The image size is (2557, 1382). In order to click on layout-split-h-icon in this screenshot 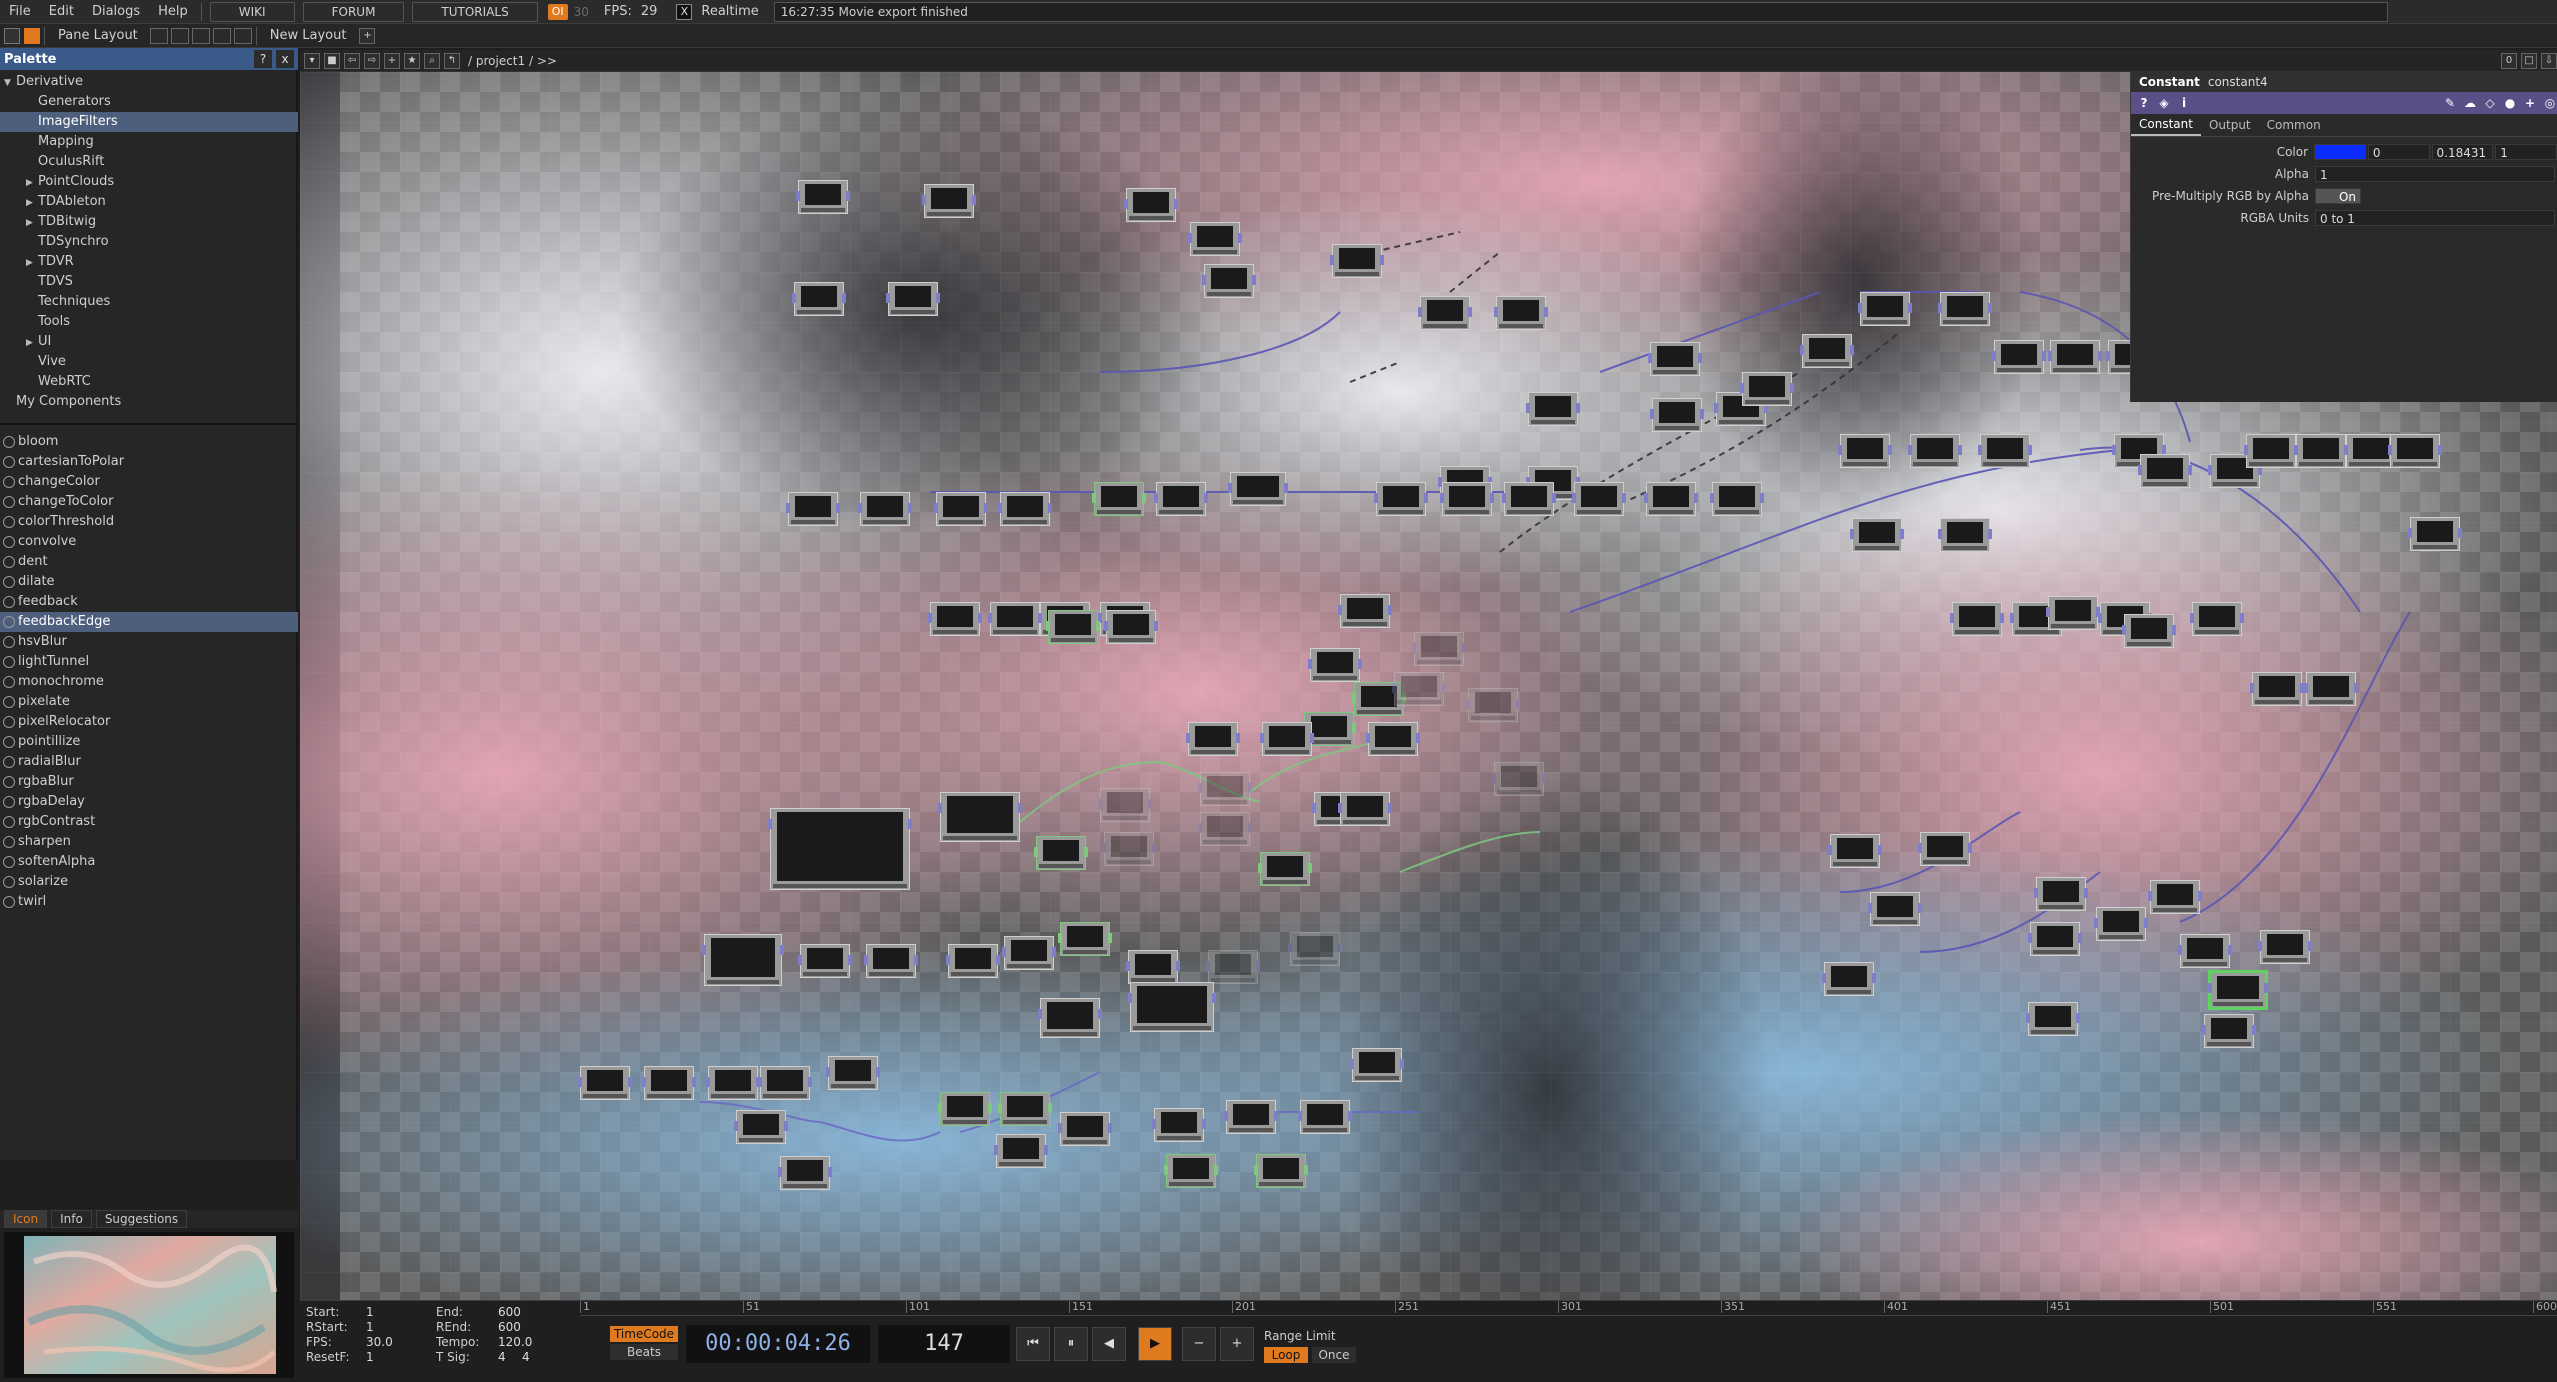, I will do `click(179, 35)`.